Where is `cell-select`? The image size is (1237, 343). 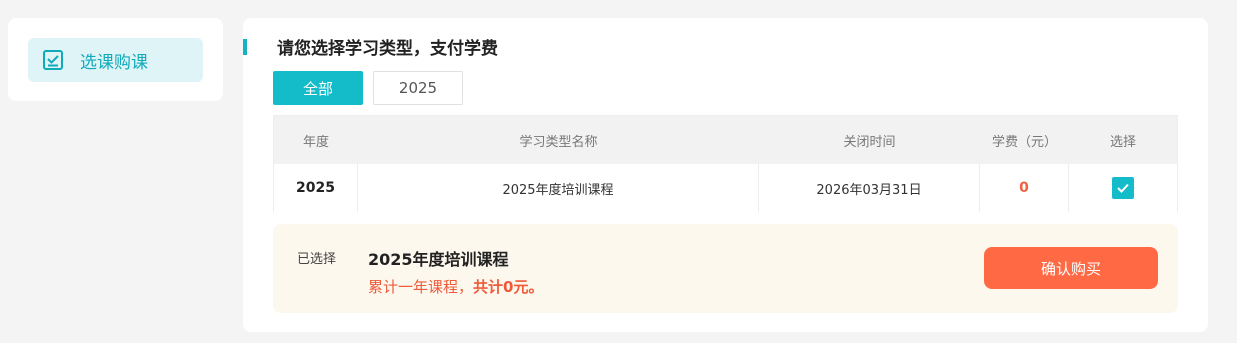
cell-select is located at coordinates (1123, 188).